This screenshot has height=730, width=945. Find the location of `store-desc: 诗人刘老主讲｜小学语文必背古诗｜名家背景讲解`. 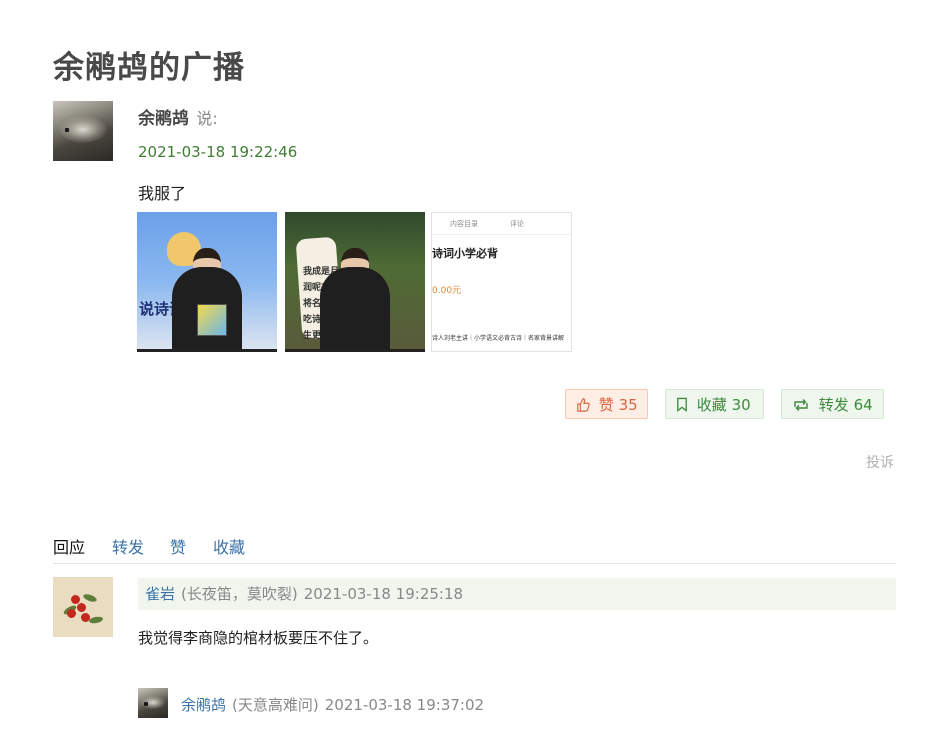

store-desc: 诗人刘老主讲｜小学语文必背古诗｜名家背景讲解 is located at coordinates (498, 338).